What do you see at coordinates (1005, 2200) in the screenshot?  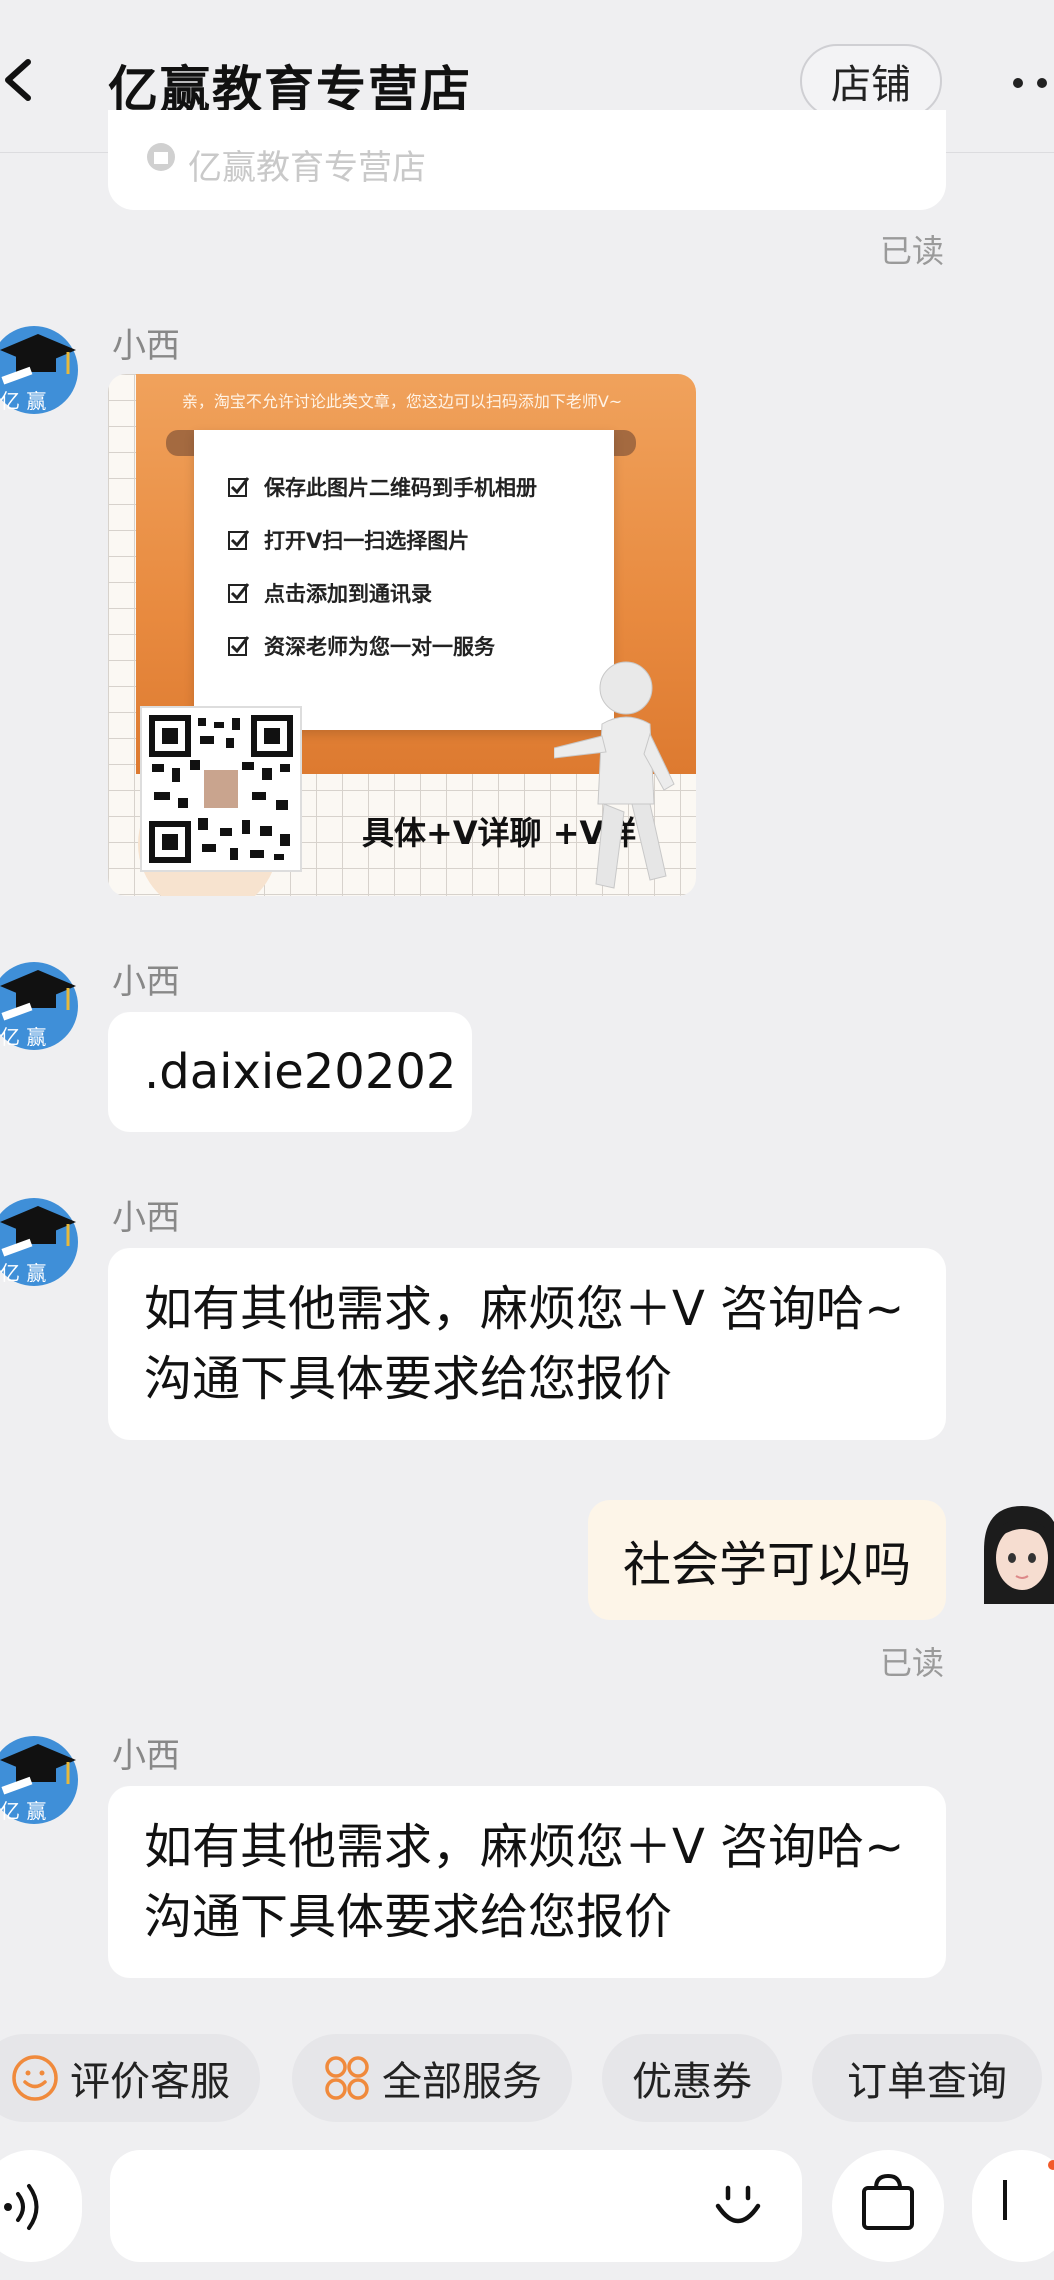 I see `plus-icon` at bounding box center [1005, 2200].